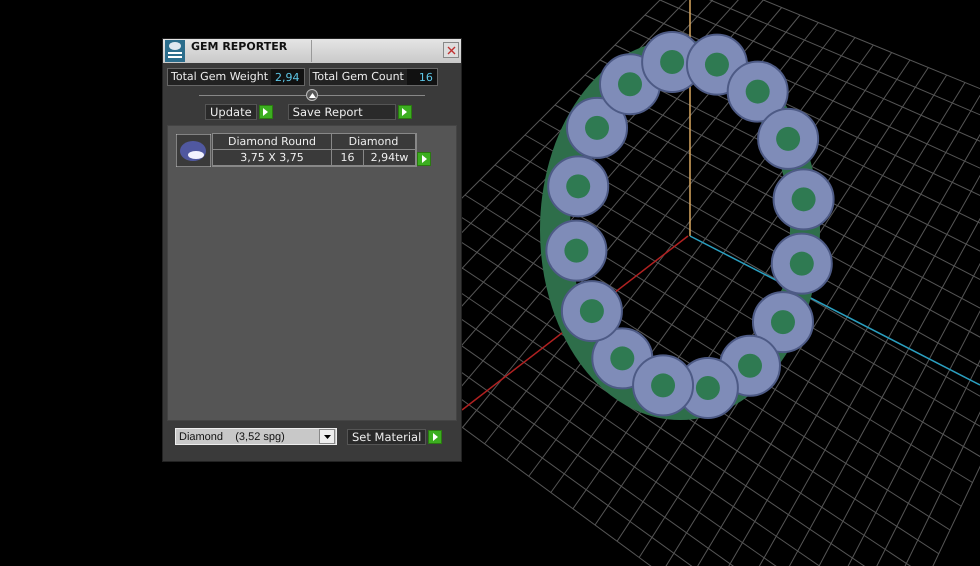 The image size is (980, 566). Describe the element at coordinates (231, 112) in the screenshot. I see `action-button: Update` at that location.